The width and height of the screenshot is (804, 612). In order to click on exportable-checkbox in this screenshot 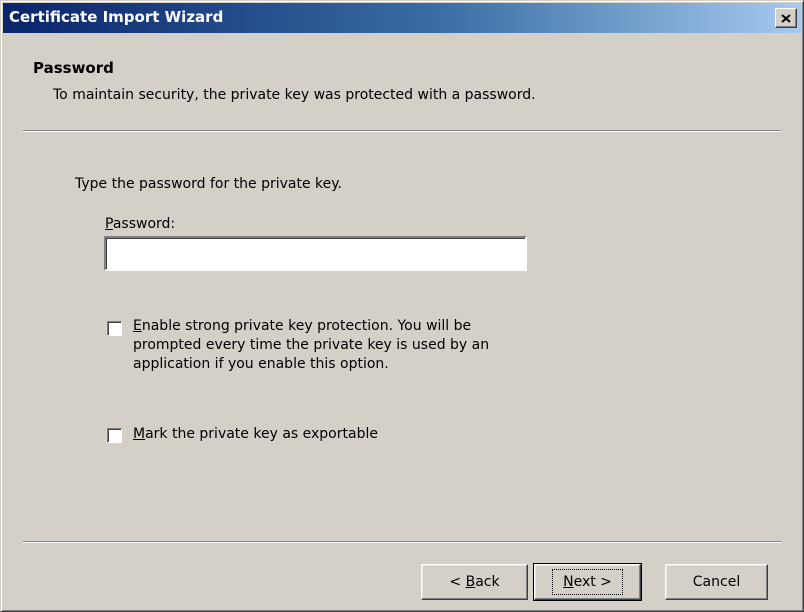, I will do `click(114, 435)`.